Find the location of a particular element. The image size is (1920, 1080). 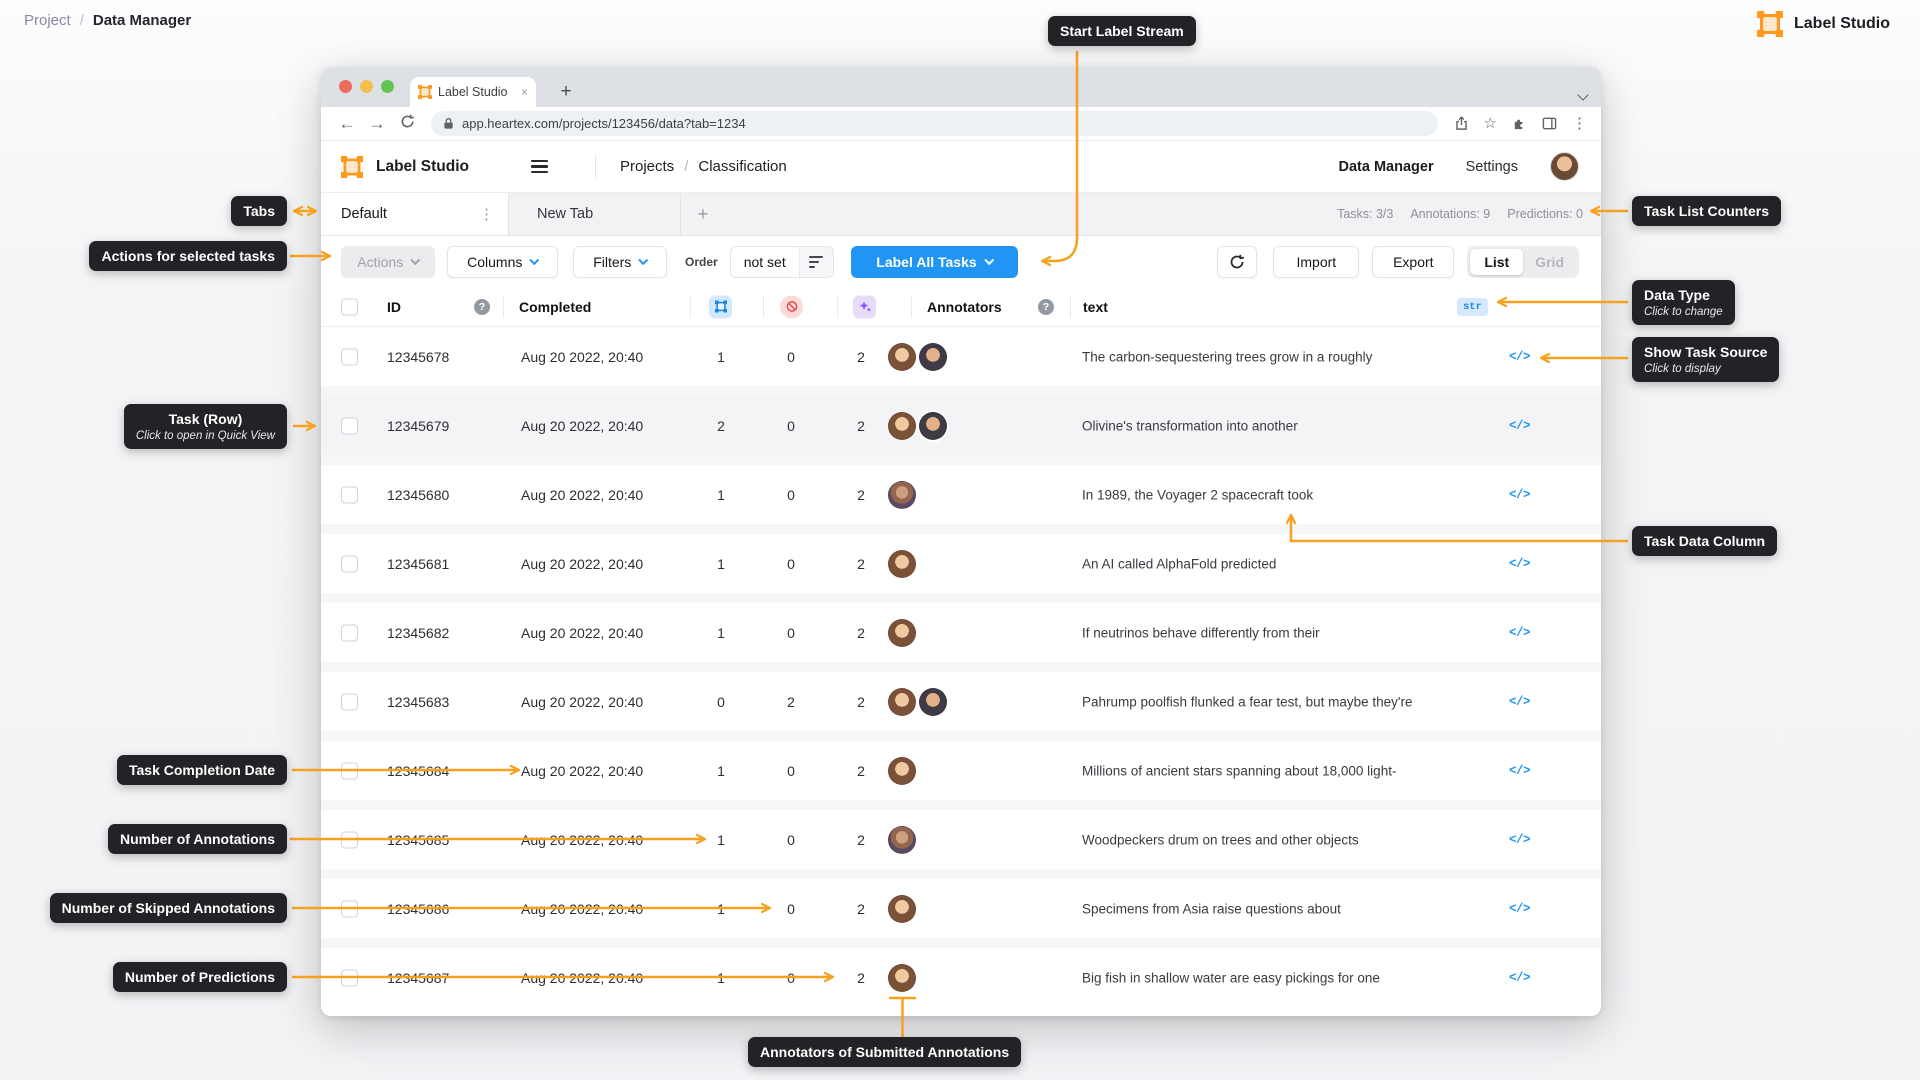

header-divider is located at coordinates (595, 166).